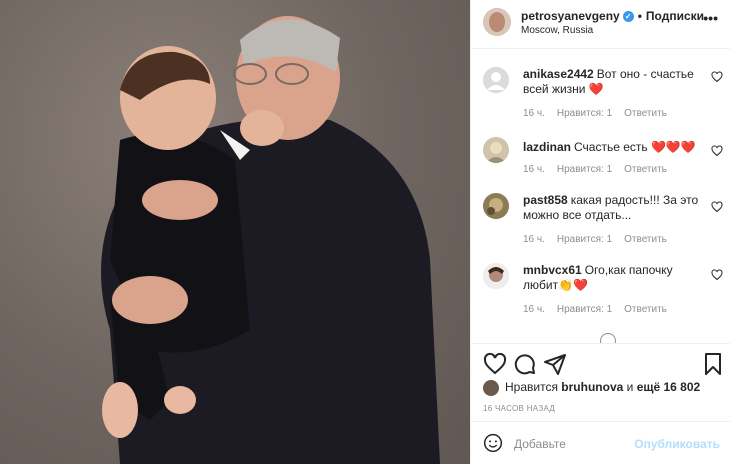  Describe the element at coordinates (677, 444) in the screenshot. I see `publish-button: Опубликовать` at that location.